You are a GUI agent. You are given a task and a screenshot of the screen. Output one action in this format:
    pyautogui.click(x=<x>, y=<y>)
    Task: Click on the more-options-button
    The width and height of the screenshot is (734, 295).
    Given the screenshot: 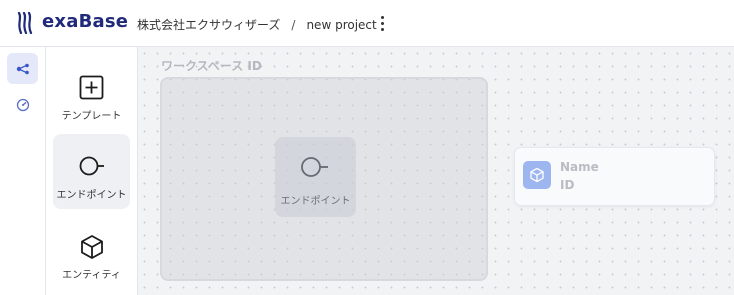 What is the action you would take?
    pyautogui.click(x=383, y=23)
    